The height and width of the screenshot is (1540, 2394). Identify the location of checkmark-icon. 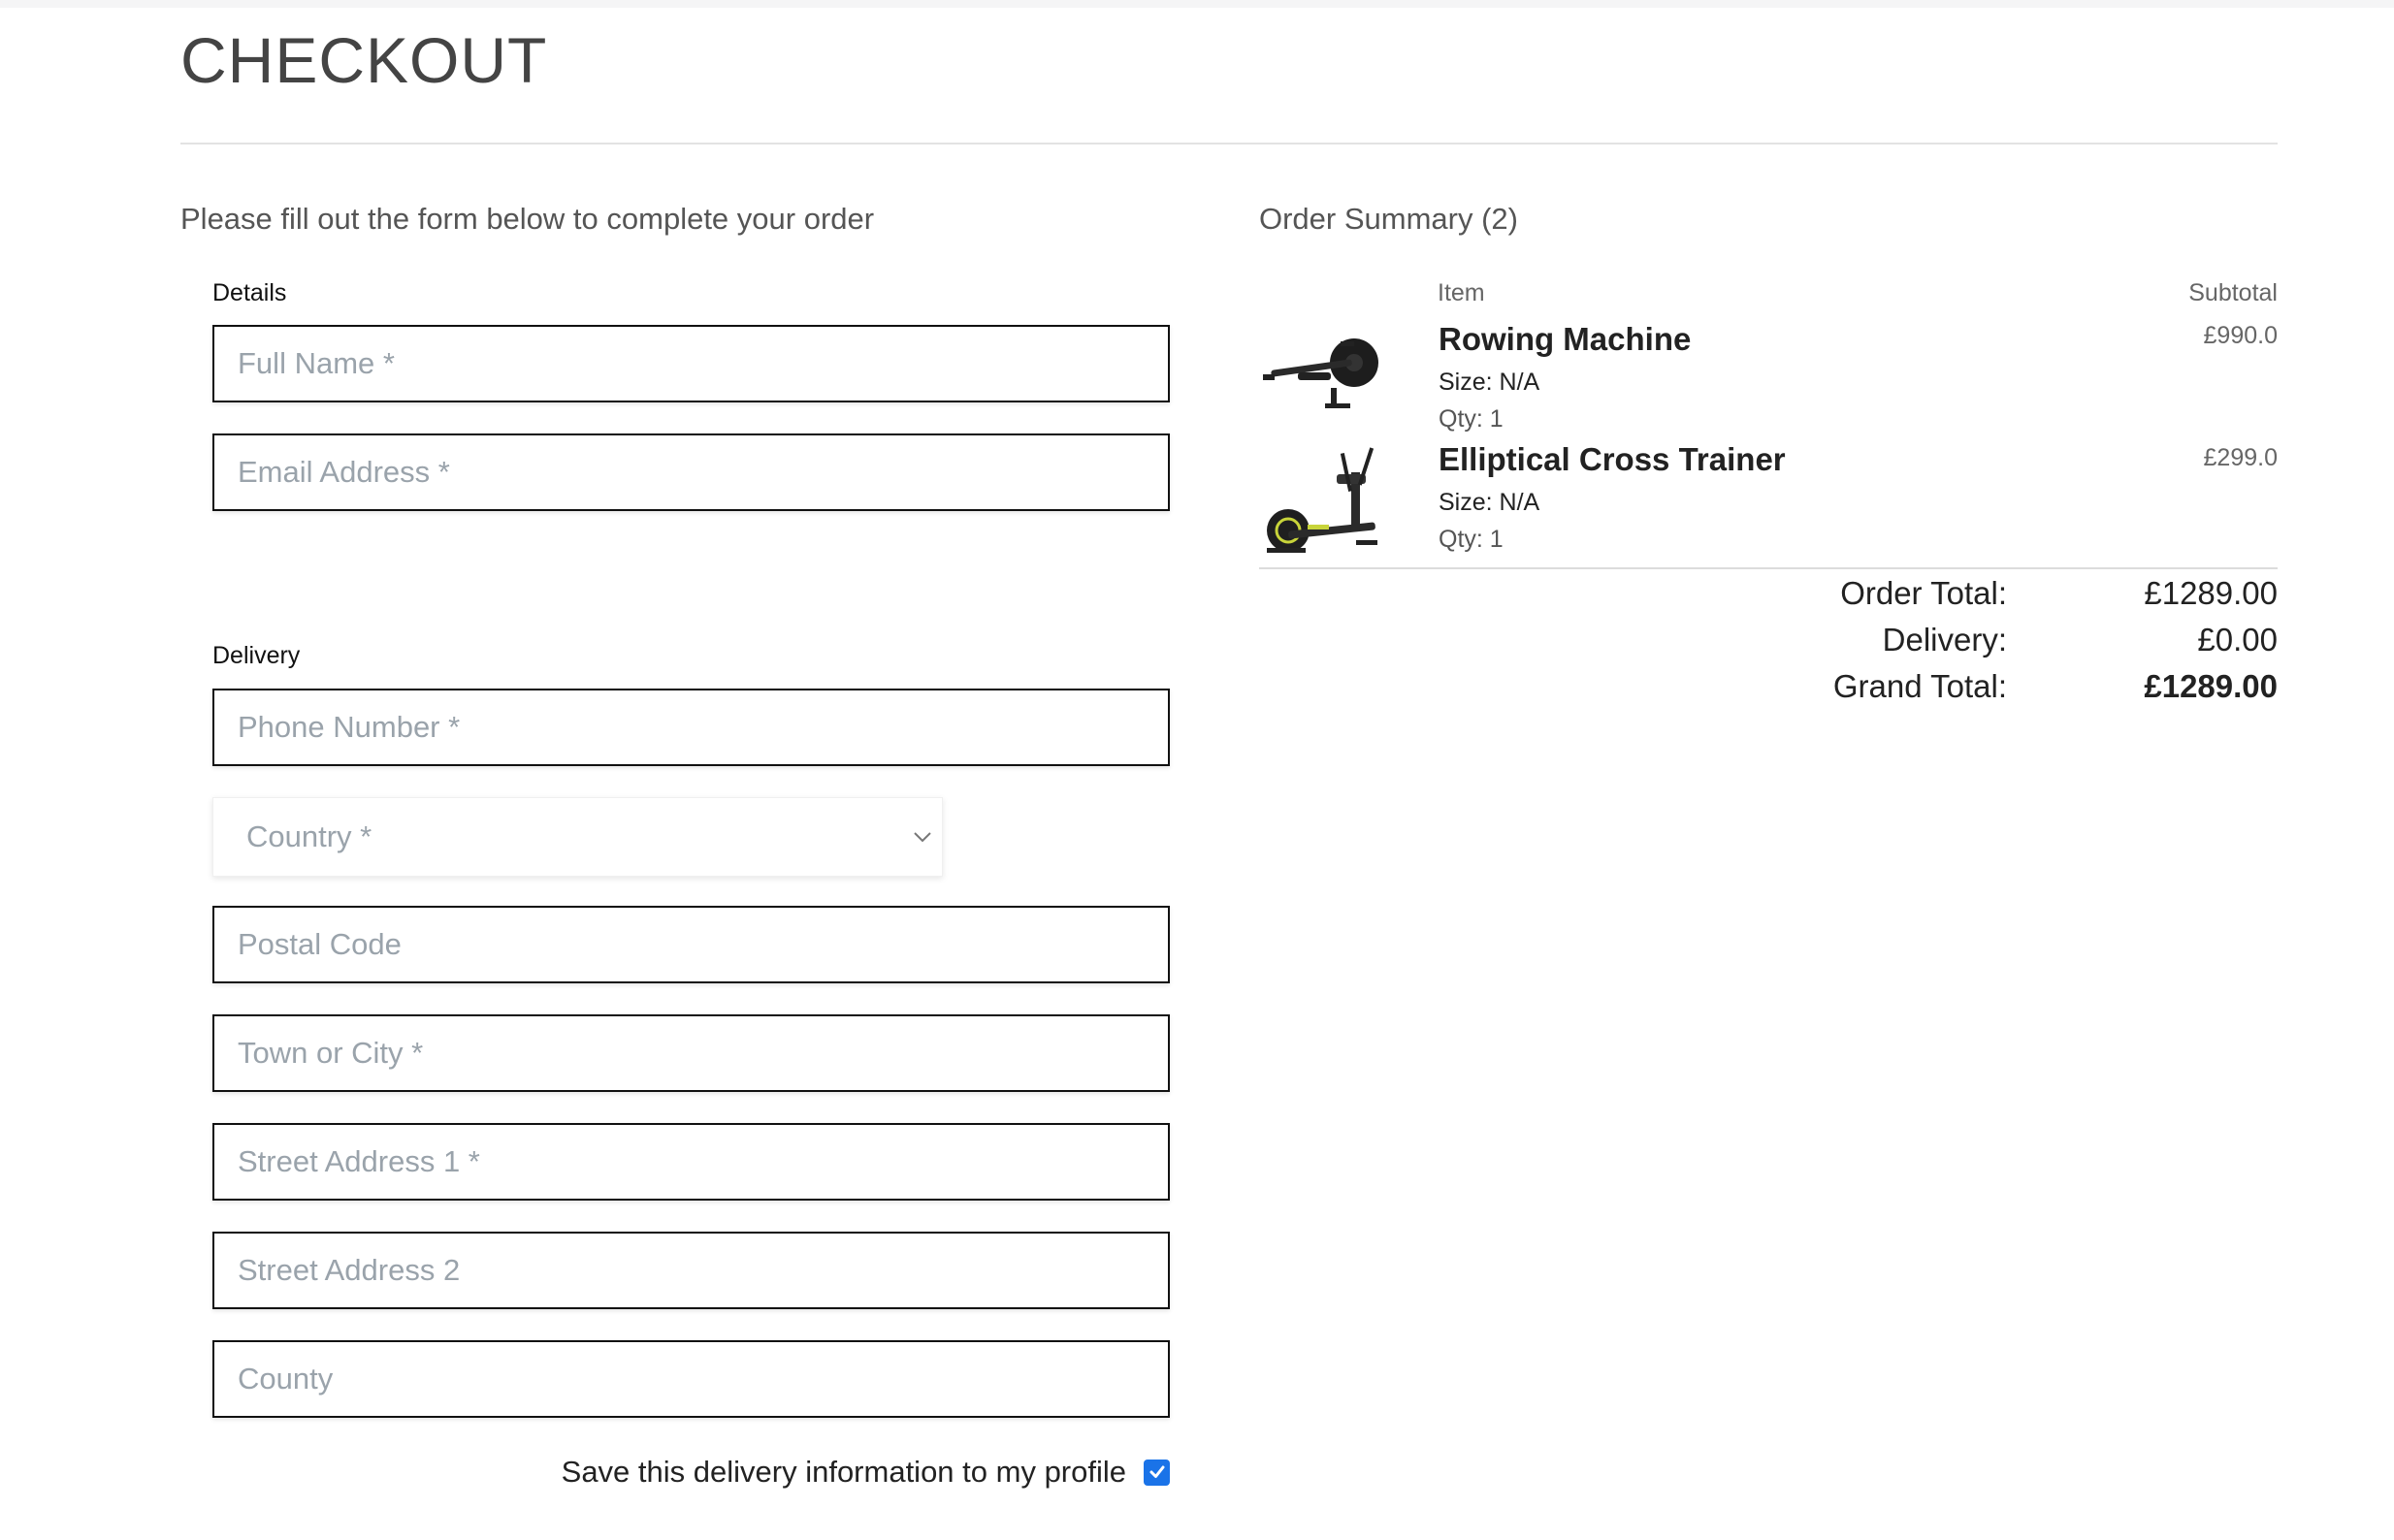
(1156, 1471).